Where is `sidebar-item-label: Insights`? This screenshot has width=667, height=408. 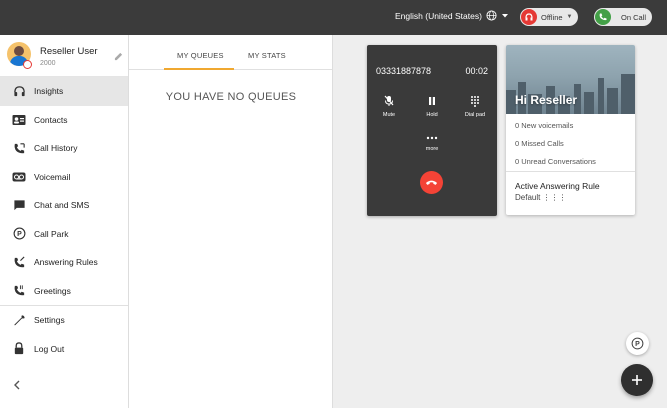
sidebar-item-label: Insights is located at coordinates (49, 91).